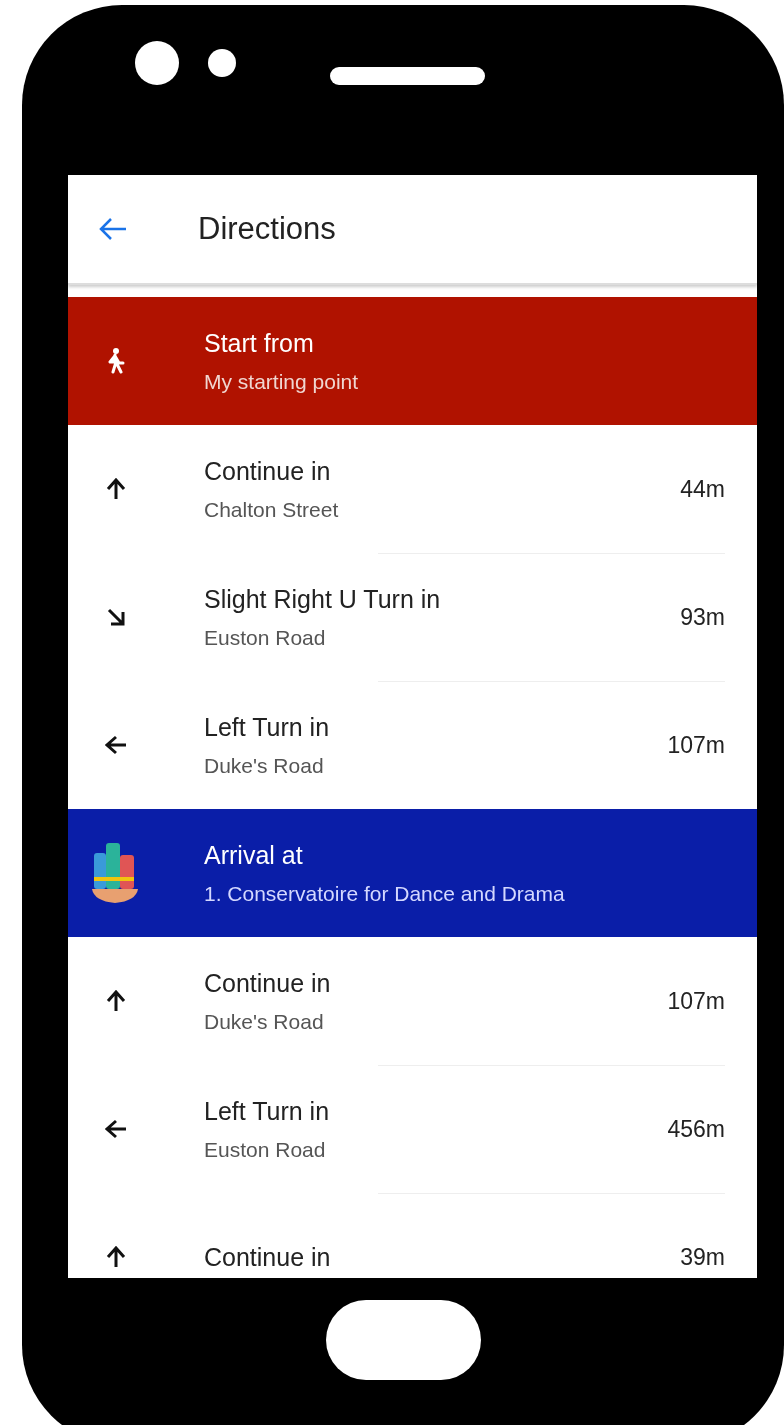 The image size is (784, 1425). Describe the element at coordinates (412, 745) in the screenshot. I see `direction-row: Left Turn in Duke's Road 107m` at that location.